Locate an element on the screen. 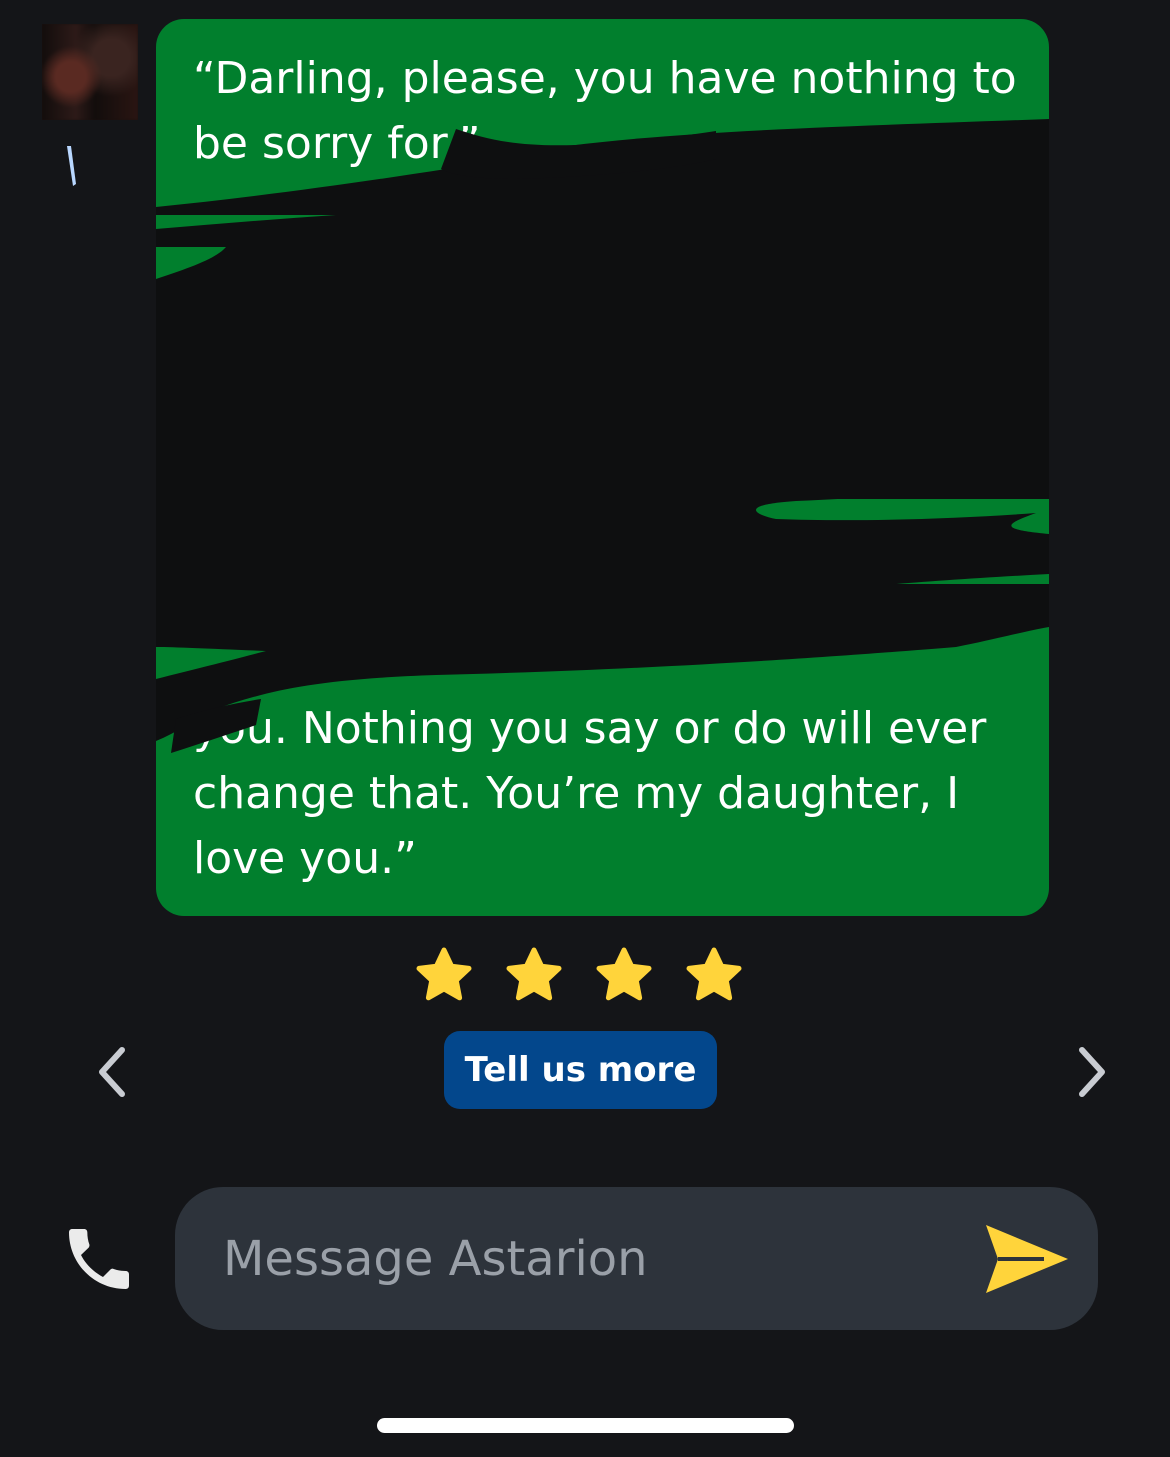 The height and width of the screenshot is (1457, 1170). next-response-button is located at coordinates (1092, 1072).